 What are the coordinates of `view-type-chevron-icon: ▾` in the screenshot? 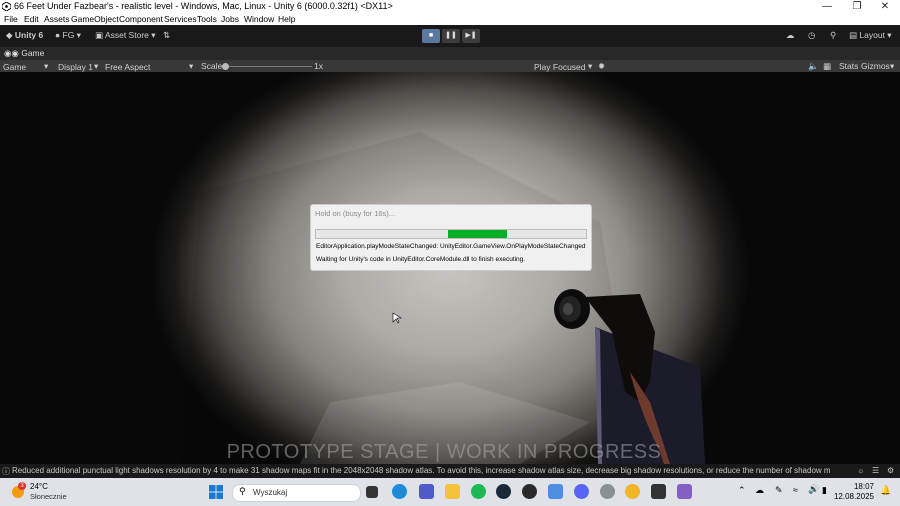 It's located at (46, 66).